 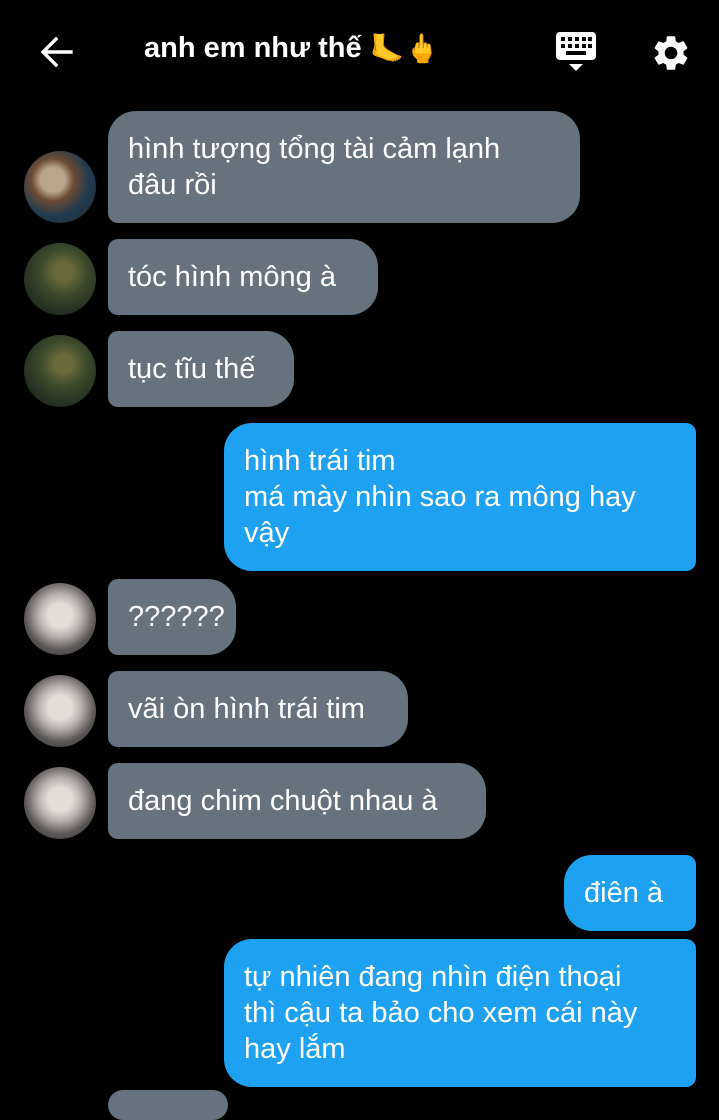 I want to click on back-button, so click(x=56, y=52).